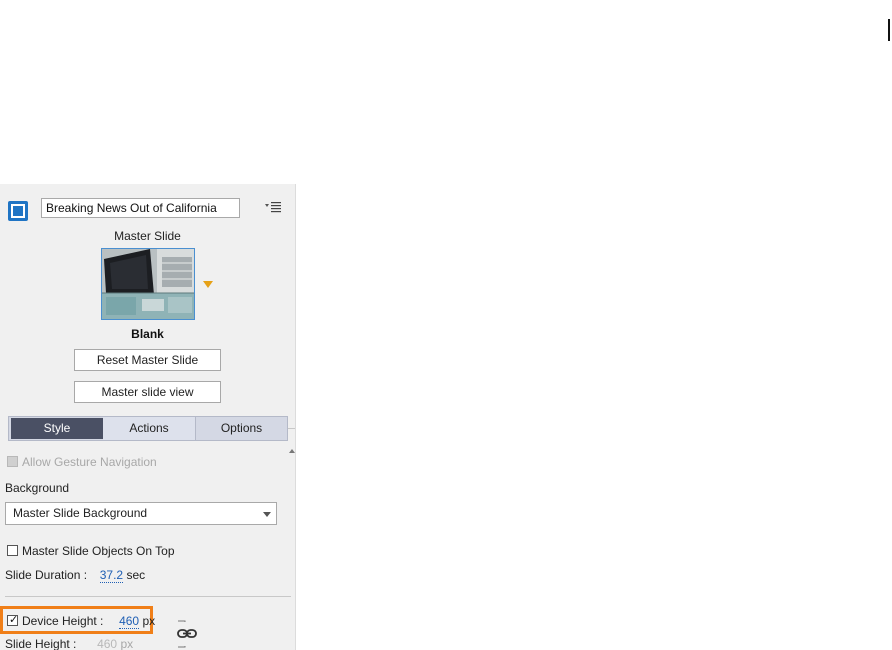  I want to click on chevron-down-icon, so click(267, 514).